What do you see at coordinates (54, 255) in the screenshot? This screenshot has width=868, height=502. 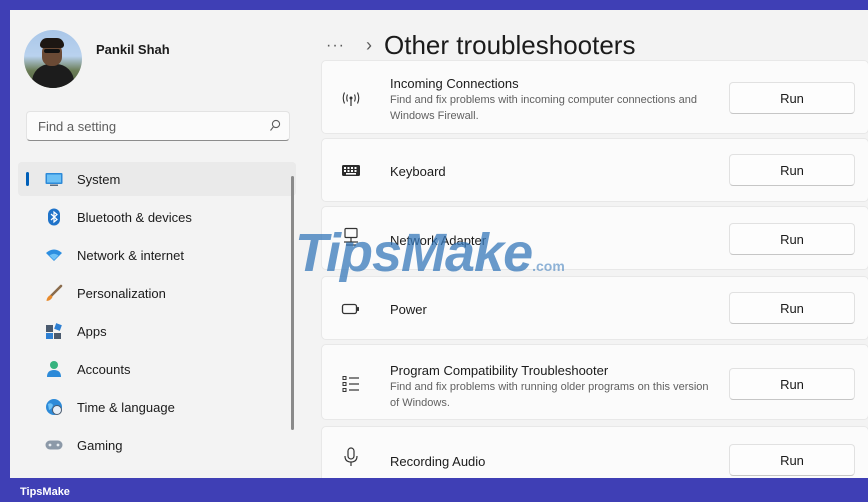 I see `wifi-icon` at bounding box center [54, 255].